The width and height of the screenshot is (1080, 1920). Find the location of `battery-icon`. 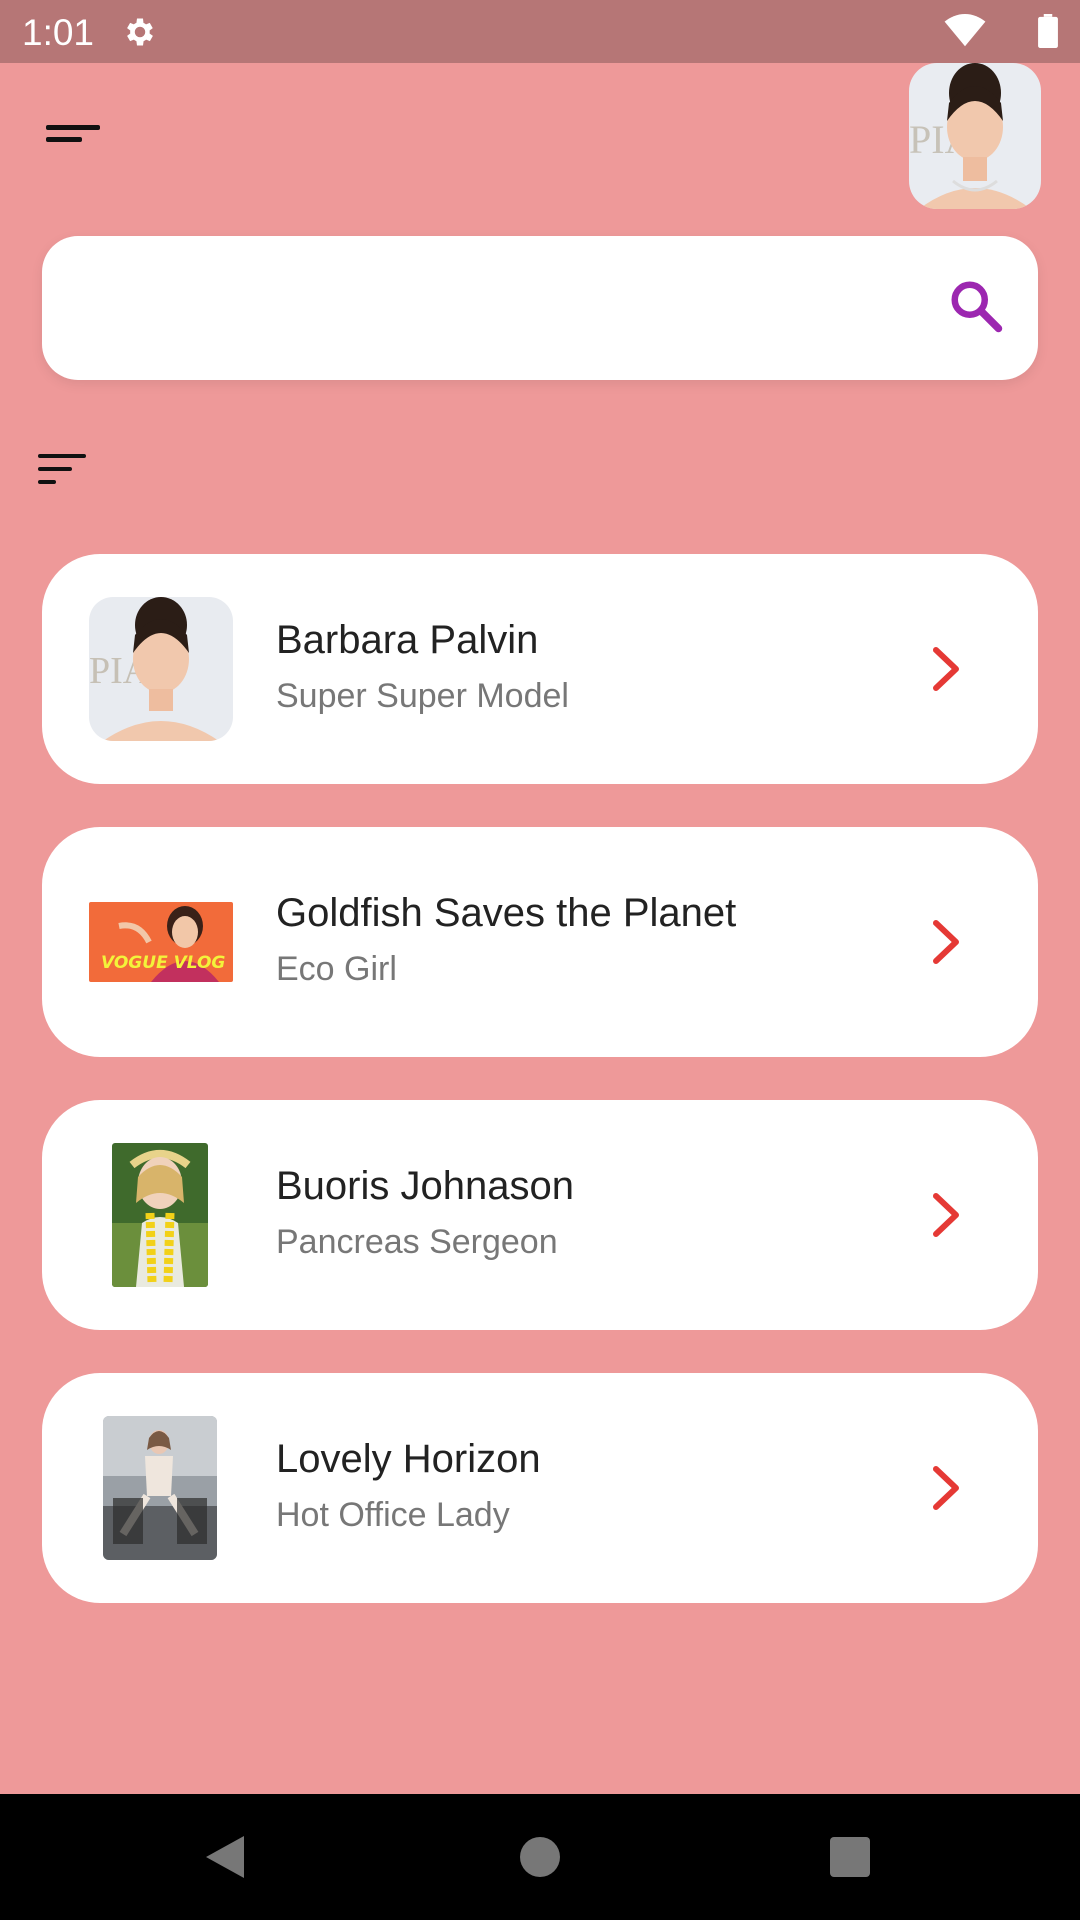

battery-icon is located at coordinates (1048, 31).